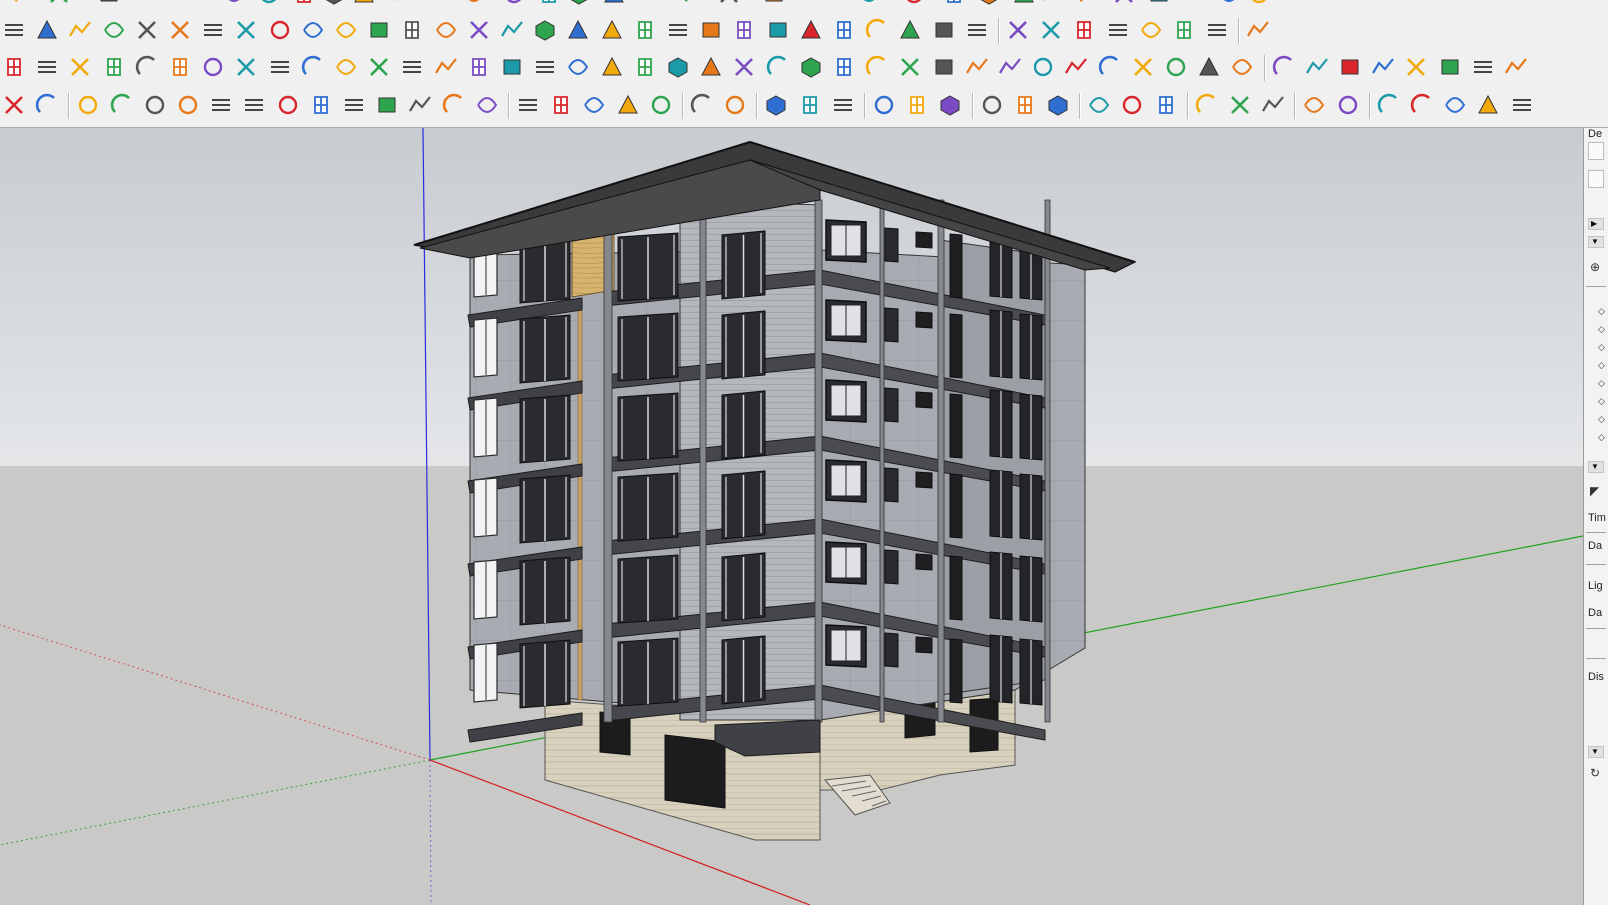 Image resolution: width=1608 pixels, height=905 pixels. Describe the element at coordinates (80, 30) in the screenshot. I see `extend-tool-button` at that location.